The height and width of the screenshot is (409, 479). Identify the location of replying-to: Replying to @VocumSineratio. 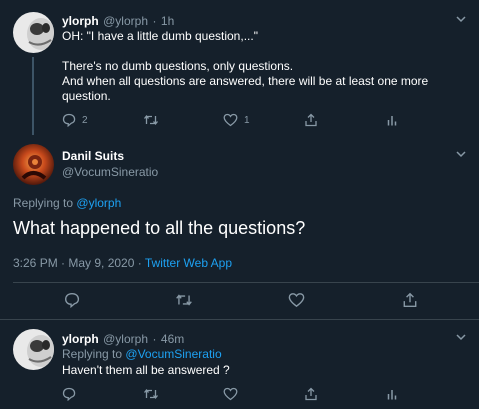
(142, 354).